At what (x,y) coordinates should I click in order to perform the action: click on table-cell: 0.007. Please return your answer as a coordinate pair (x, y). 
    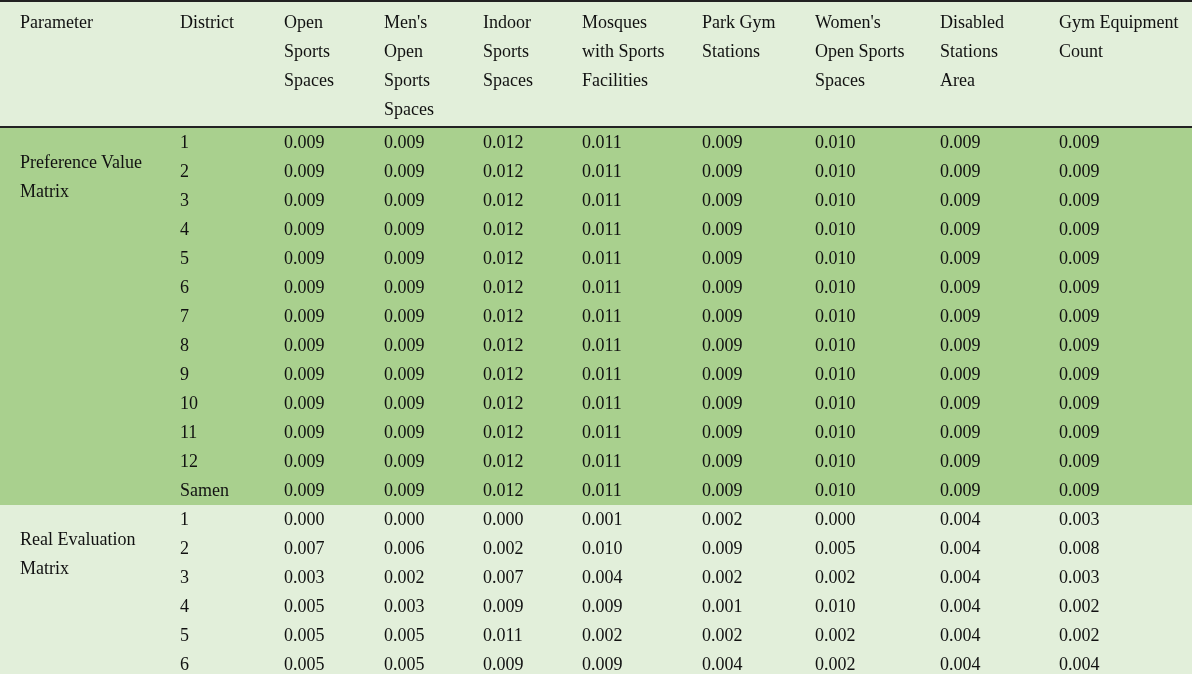
    Looking at the image, I should click on (314, 548).